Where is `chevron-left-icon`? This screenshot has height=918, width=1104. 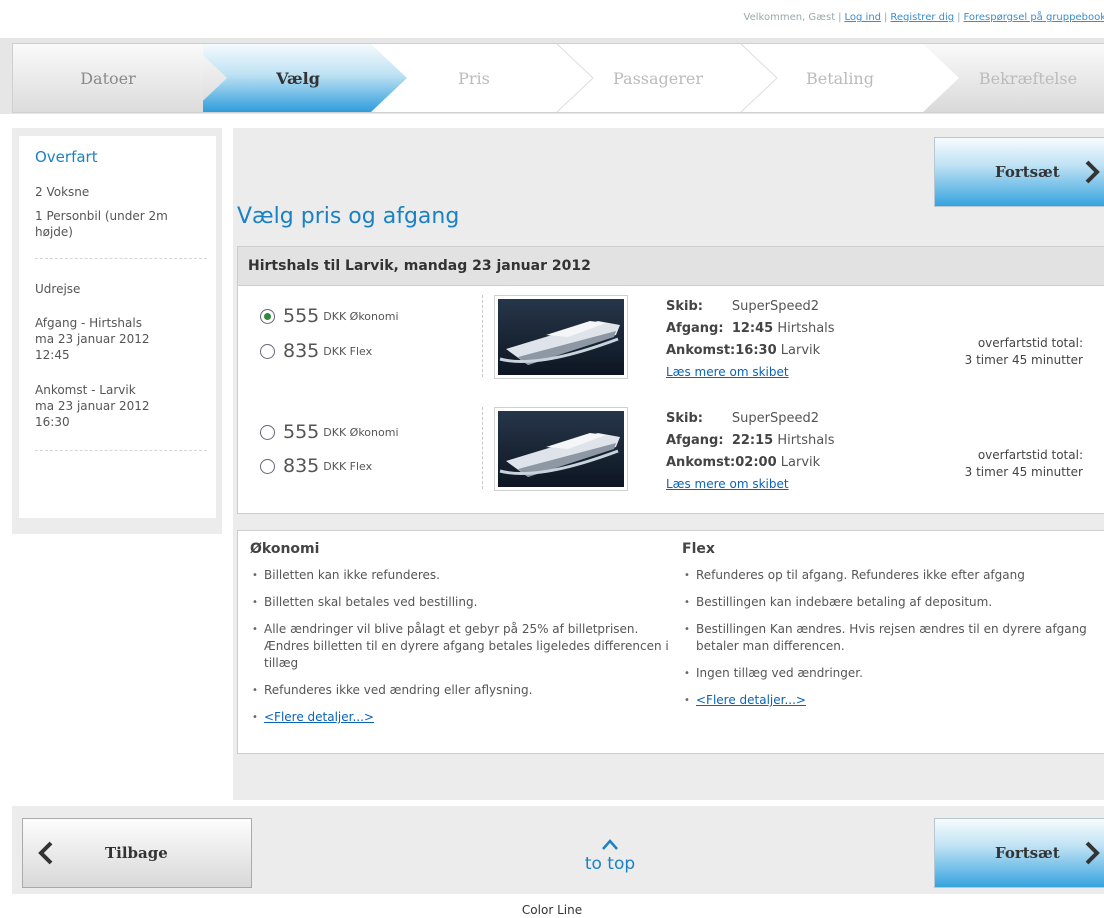 chevron-left-icon is located at coordinates (45, 853).